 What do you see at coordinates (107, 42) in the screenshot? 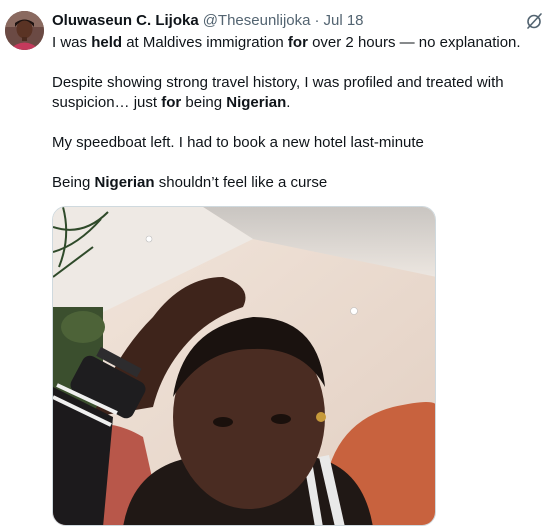
I see `bold-text: held` at bounding box center [107, 42].